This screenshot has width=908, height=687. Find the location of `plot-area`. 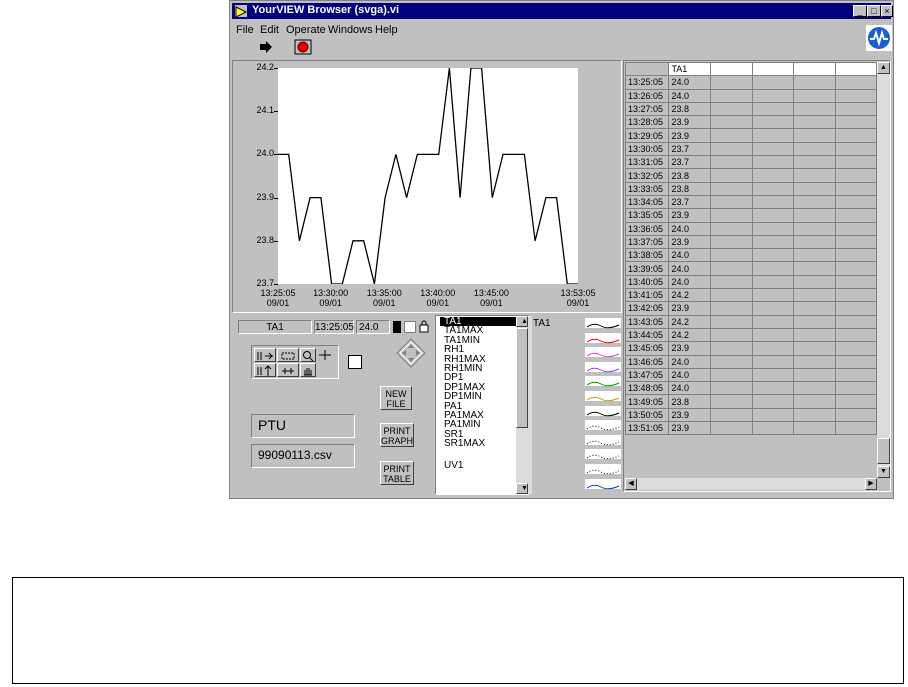

plot-area is located at coordinates (428, 176).